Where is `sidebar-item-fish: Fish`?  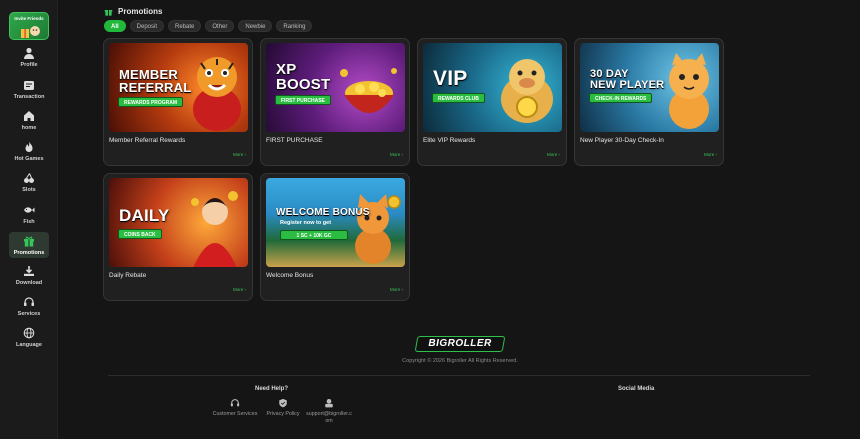 sidebar-item-fish: Fish is located at coordinates (29, 218).